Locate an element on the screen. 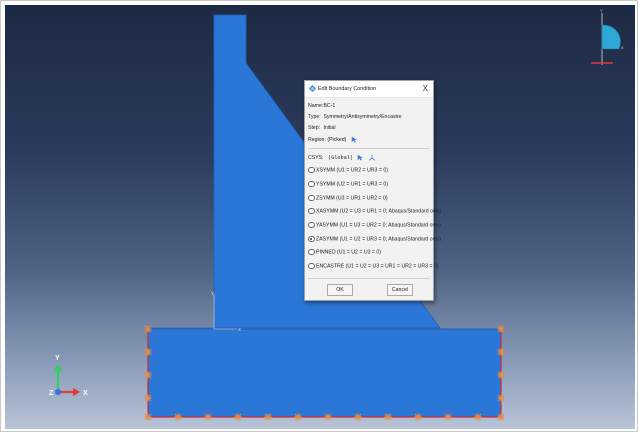  option-ysymm: YSYMM (U2 = UR1 = UR3 = 0) is located at coordinates (348, 184).